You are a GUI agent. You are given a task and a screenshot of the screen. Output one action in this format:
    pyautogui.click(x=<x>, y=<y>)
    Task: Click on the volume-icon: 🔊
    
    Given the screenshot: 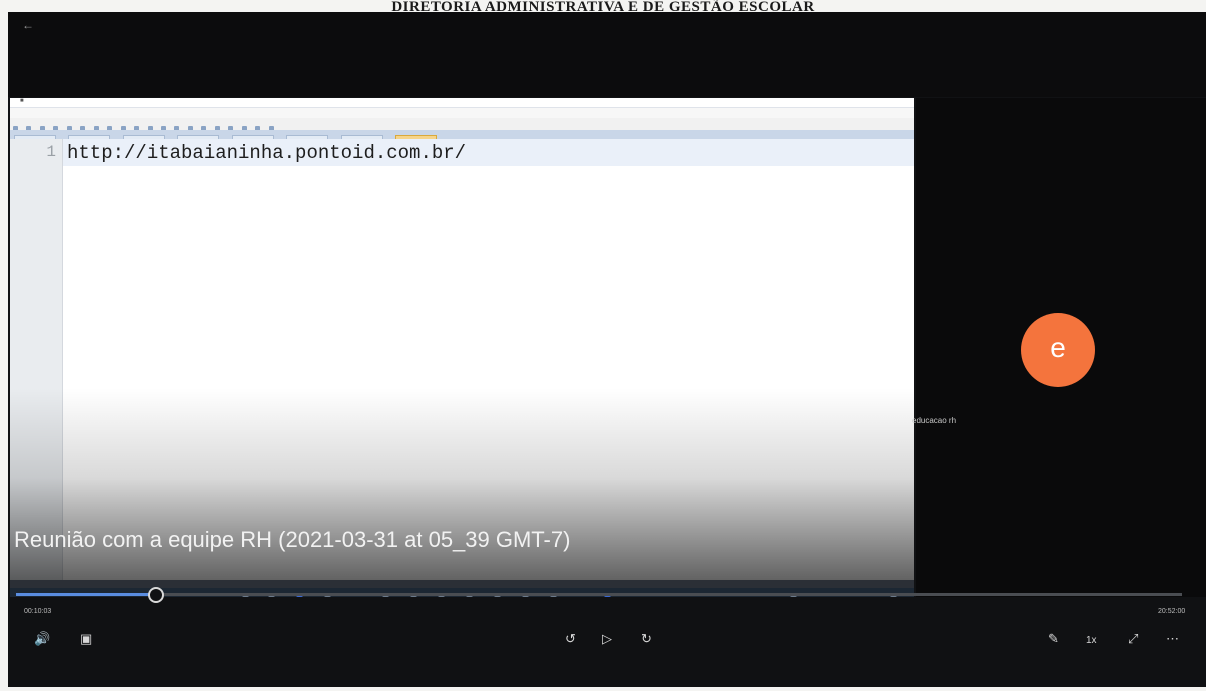 What is the action you would take?
    pyautogui.click(x=42, y=639)
    